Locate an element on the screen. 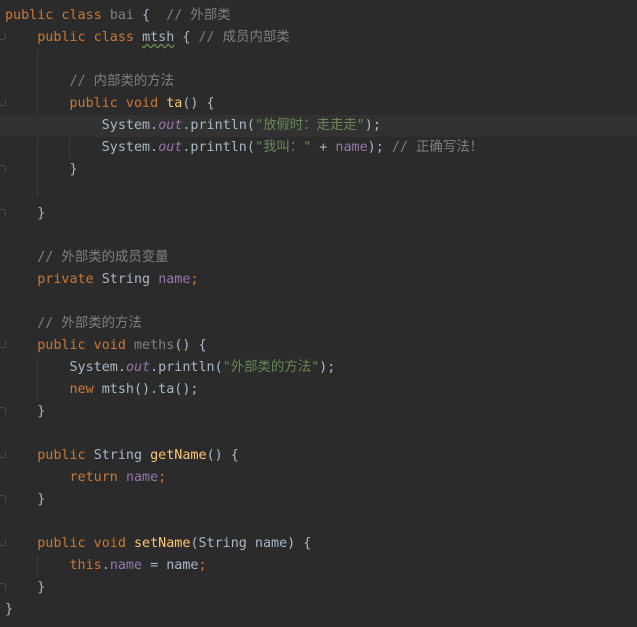  code-line: public class bai { // 外部类 is located at coordinates (318, 16).